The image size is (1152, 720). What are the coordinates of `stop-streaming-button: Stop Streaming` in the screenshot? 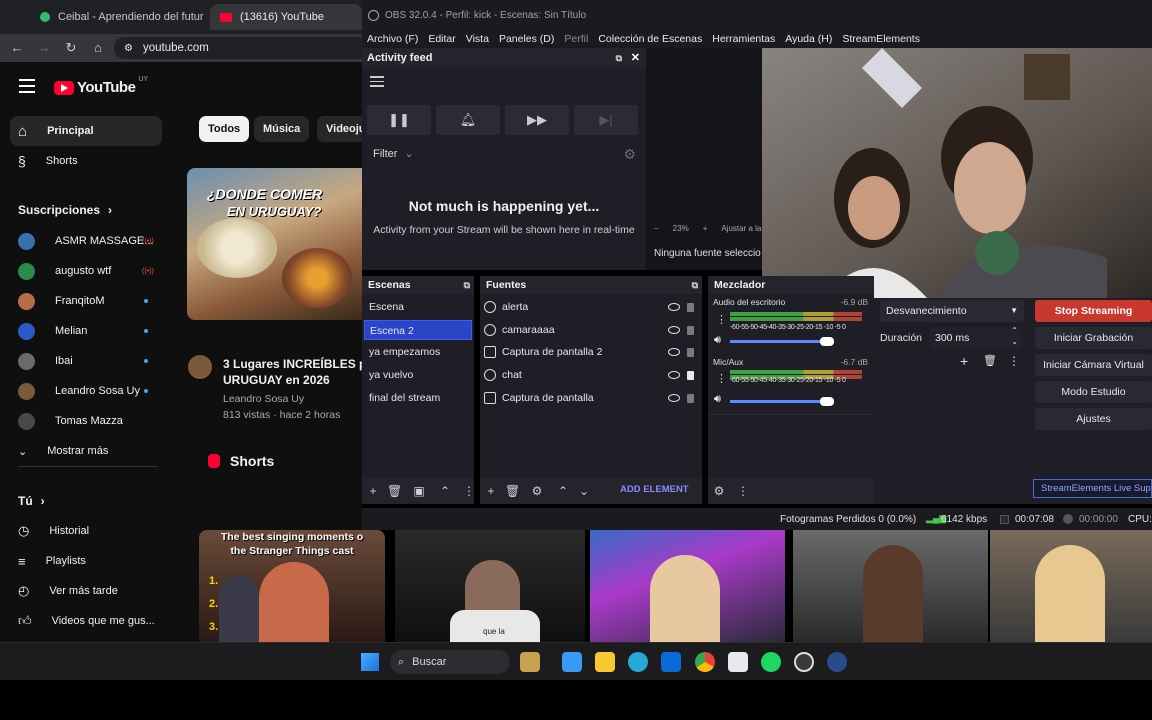 It's located at (1093, 311).